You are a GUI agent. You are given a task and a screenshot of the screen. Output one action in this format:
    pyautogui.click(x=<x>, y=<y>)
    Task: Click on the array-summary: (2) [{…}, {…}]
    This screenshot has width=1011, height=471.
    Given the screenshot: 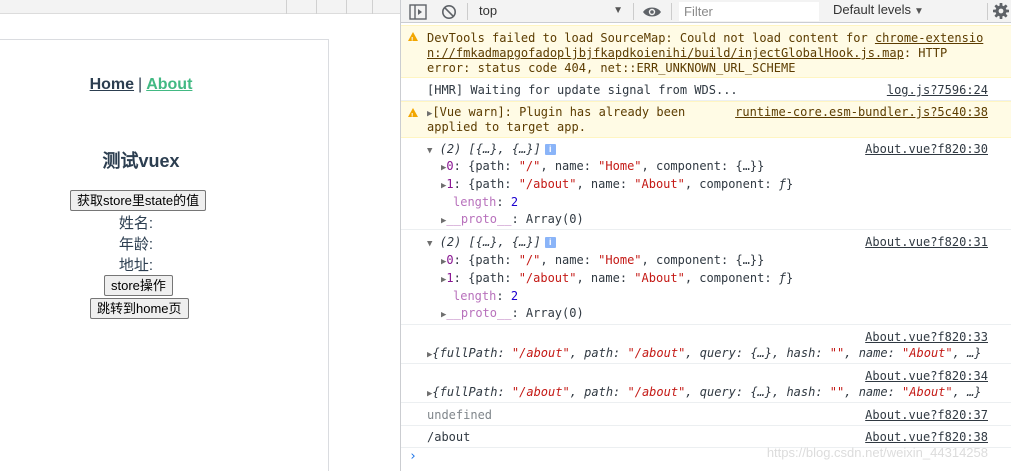 What is the action you would take?
    pyautogui.click(x=490, y=242)
    